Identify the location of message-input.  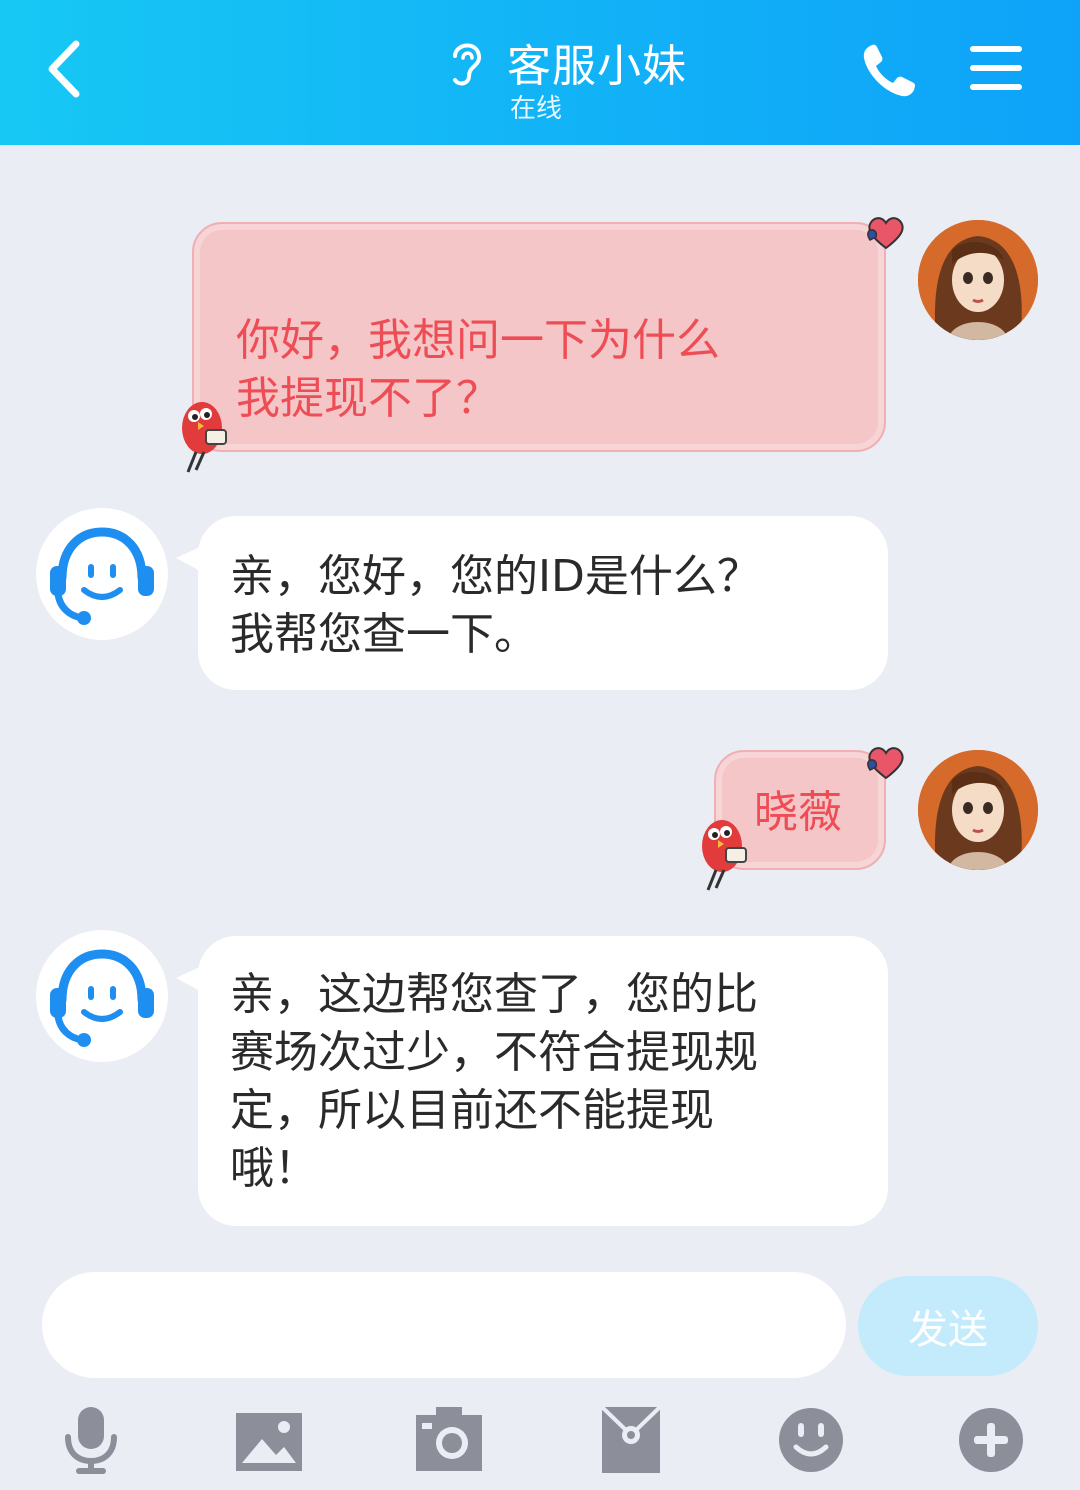
(444, 1325).